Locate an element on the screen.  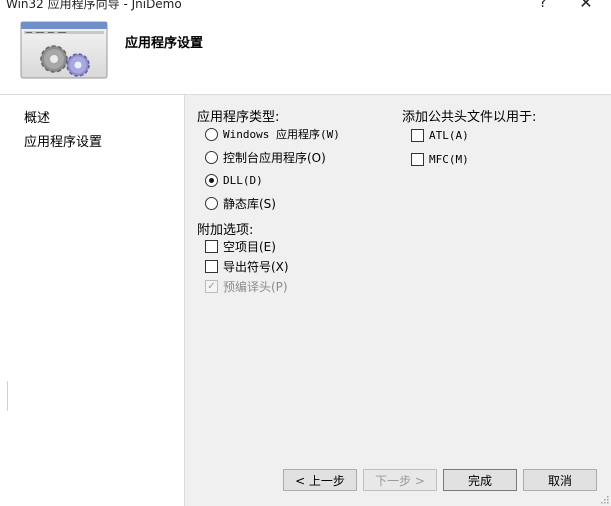
check-mfc-label: MFC(M) is located at coordinates (449, 159).